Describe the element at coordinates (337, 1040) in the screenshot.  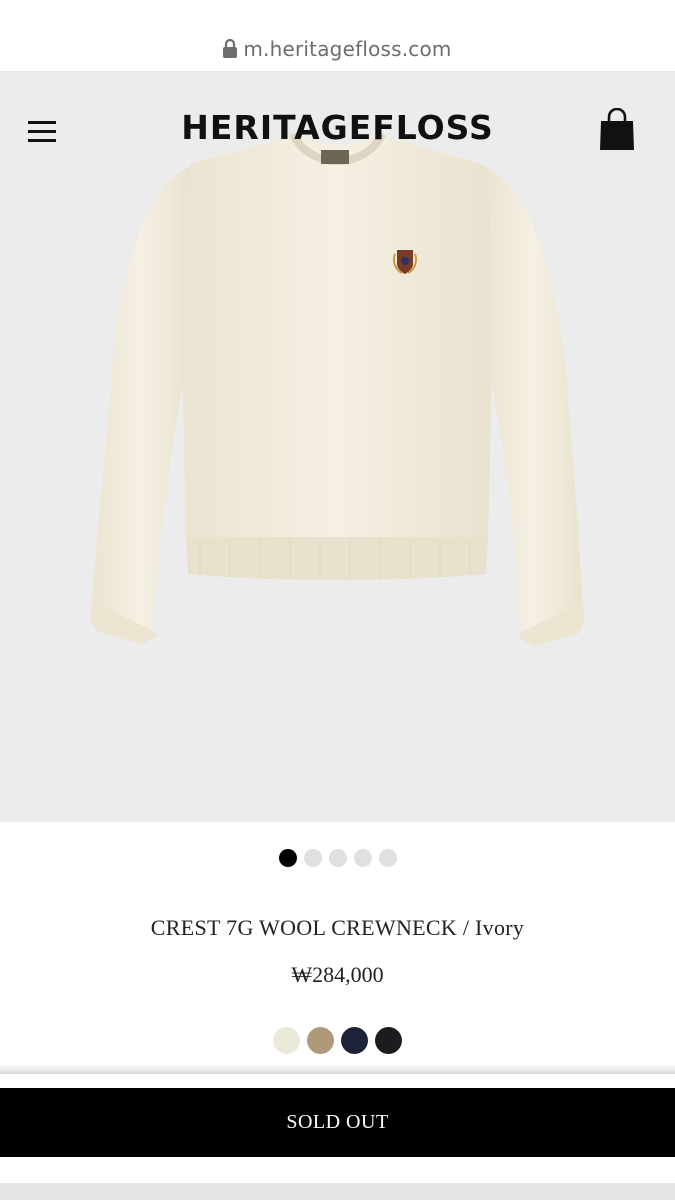
I see `color-swatches` at that location.